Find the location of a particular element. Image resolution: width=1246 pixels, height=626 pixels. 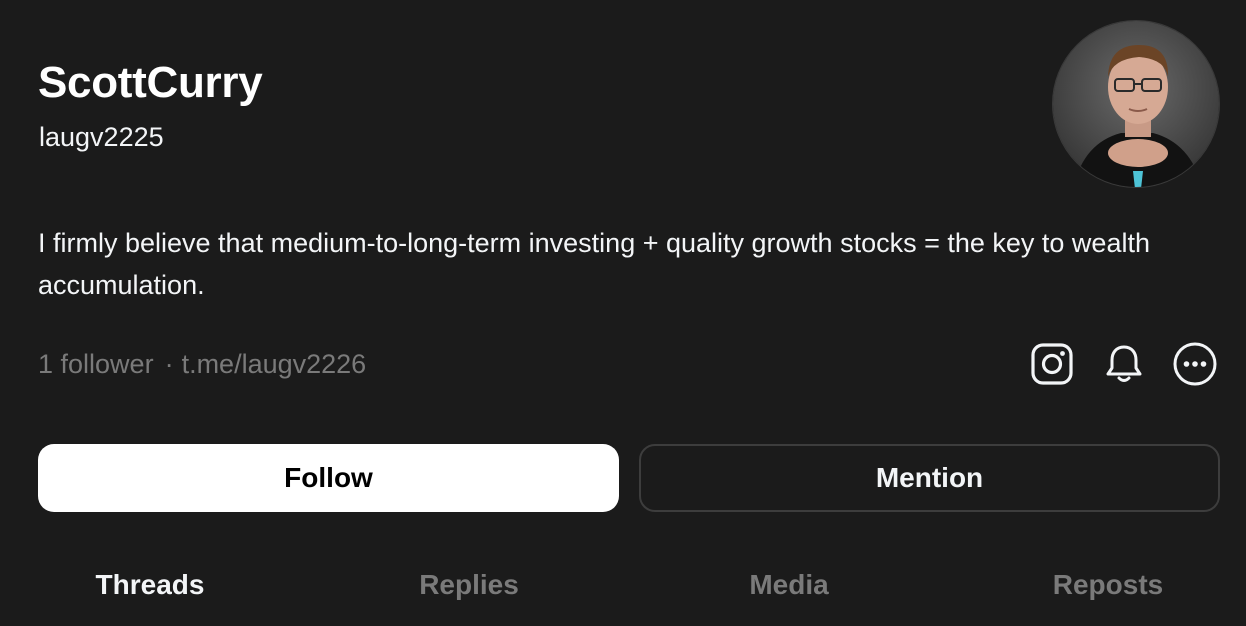

bell-icon is located at coordinates (1124, 363).